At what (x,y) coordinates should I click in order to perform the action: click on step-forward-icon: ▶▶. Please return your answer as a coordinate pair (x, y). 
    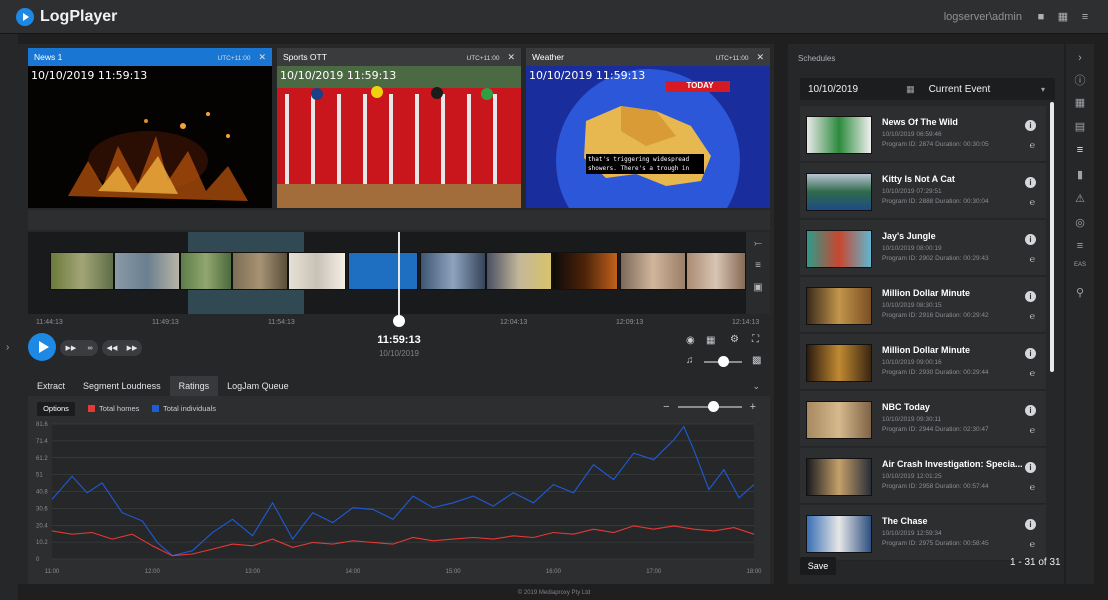
    Looking at the image, I should click on (132, 348).